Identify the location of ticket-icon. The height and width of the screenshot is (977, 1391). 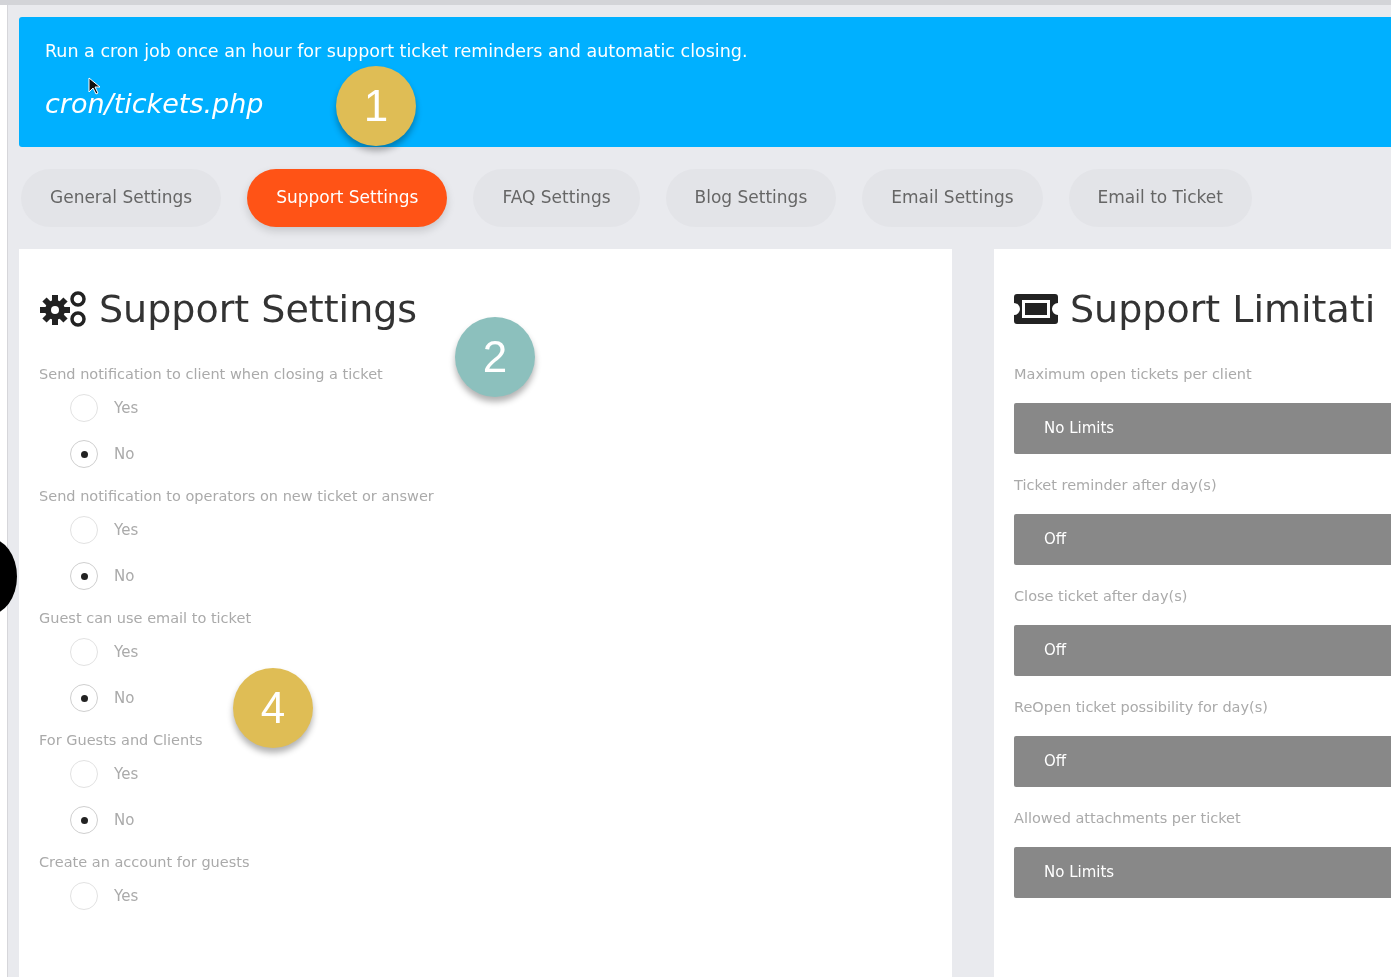
(1036, 309).